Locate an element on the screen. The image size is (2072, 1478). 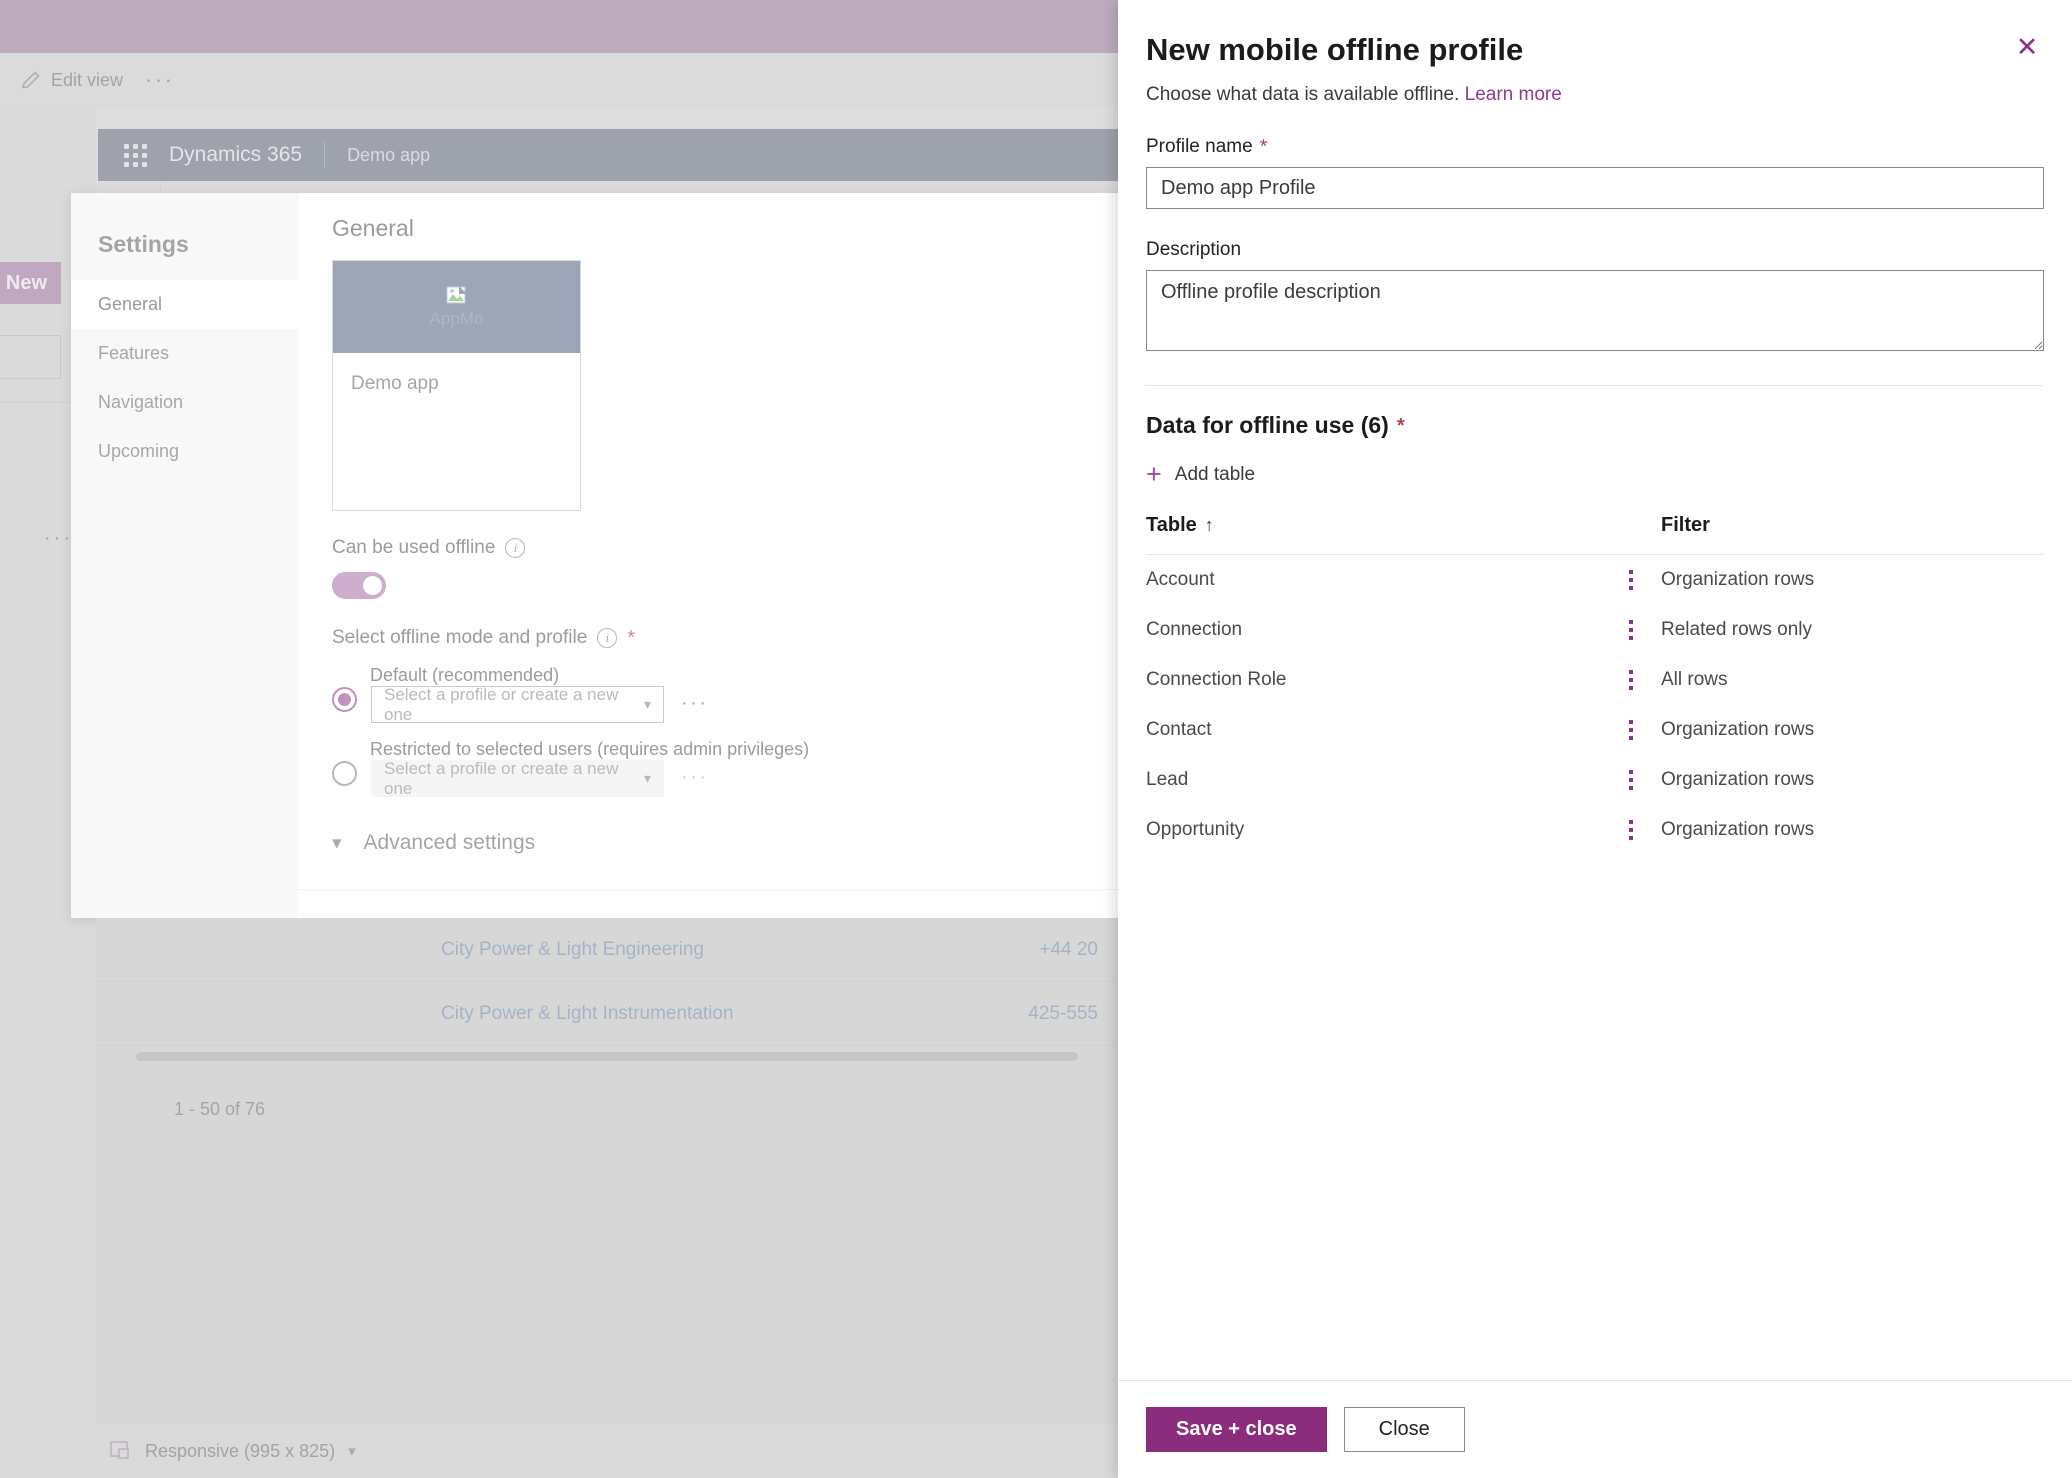
record-name: City Power & Light Engineering is located at coordinates (572, 949).